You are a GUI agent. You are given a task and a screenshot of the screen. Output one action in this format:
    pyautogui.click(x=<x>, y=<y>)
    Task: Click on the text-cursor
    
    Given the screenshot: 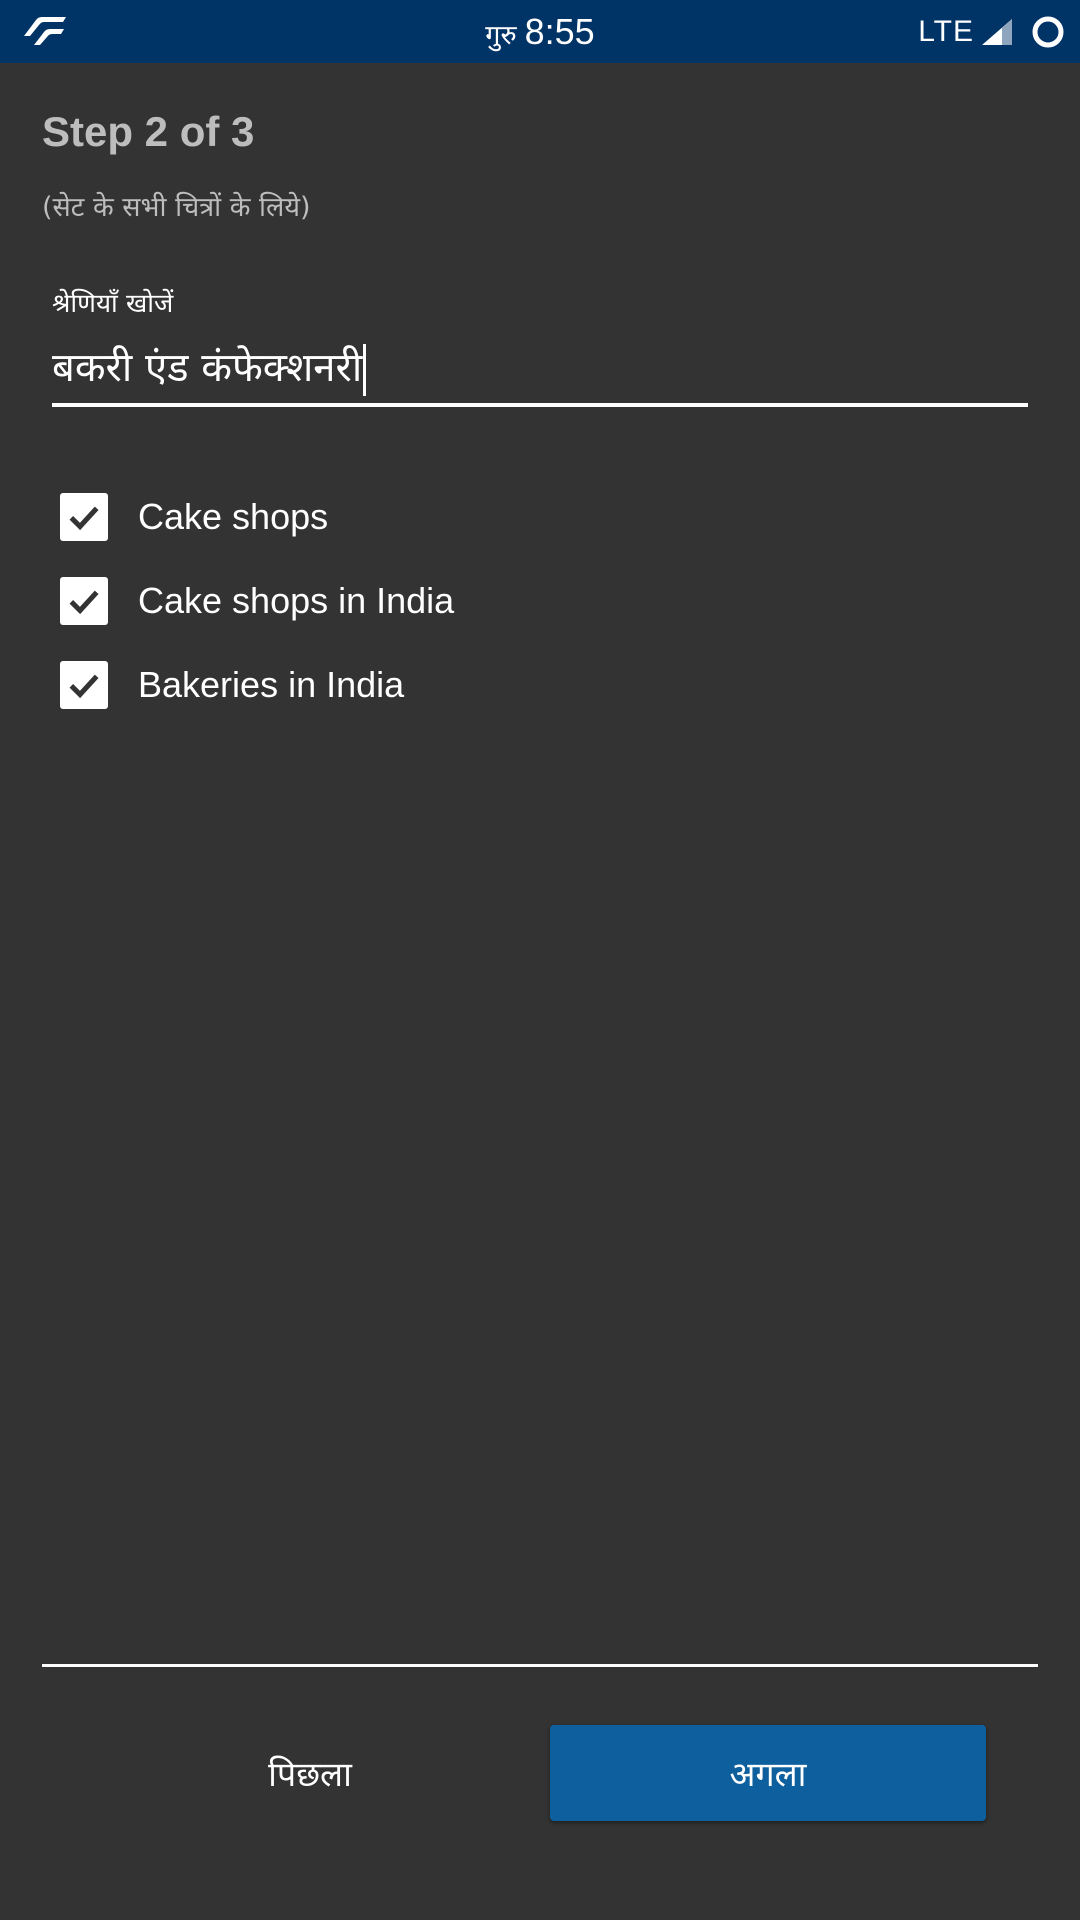 What is the action you would take?
    pyautogui.click(x=365, y=370)
    